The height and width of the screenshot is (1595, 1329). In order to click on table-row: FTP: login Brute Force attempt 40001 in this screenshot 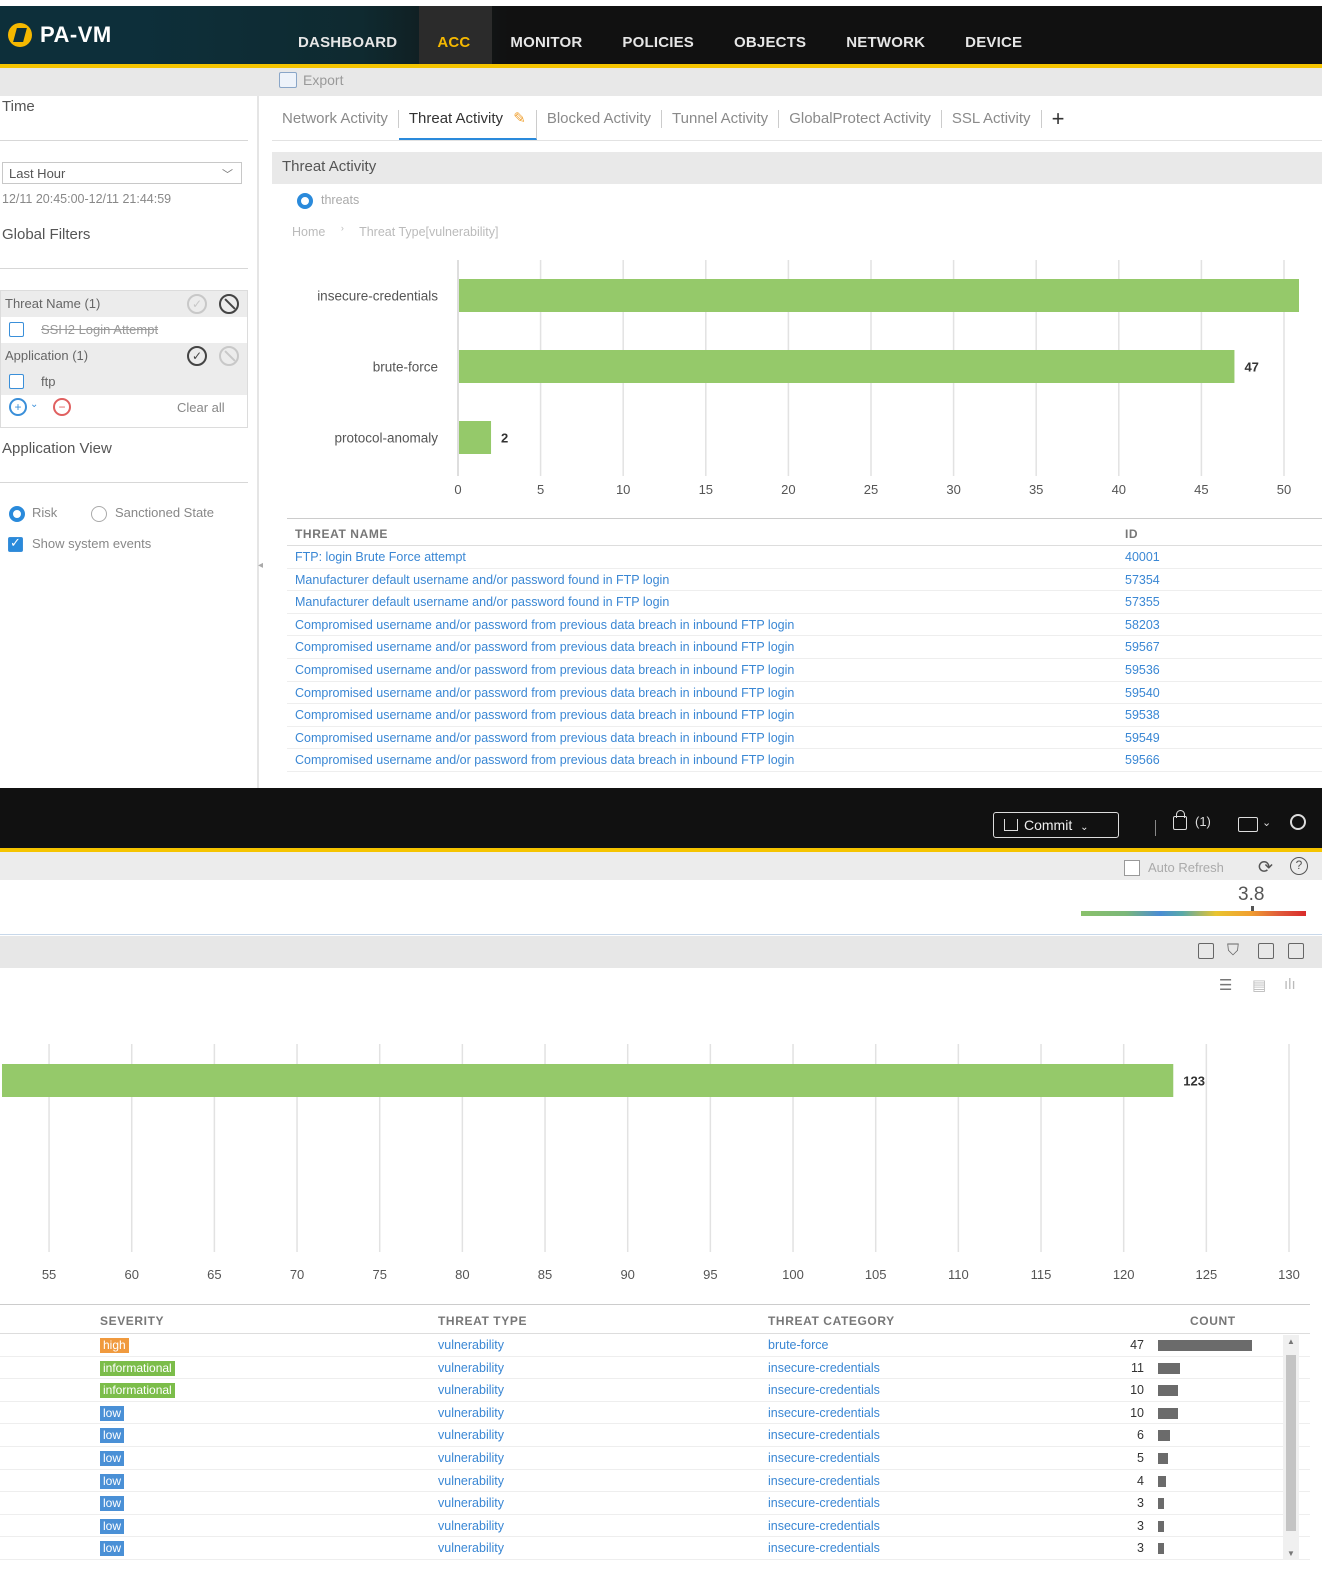, I will do `click(804, 557)`.